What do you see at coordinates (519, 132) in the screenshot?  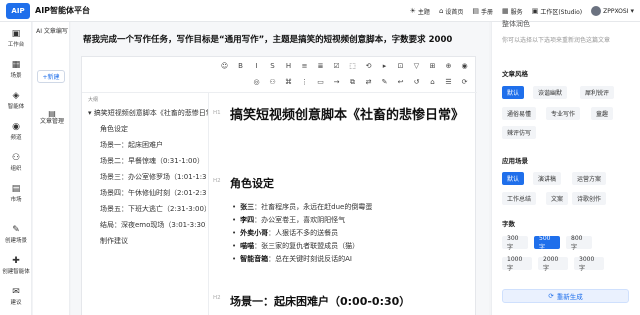 I see `style-chip: 辣评仿写` at bounding box center [519, 132].